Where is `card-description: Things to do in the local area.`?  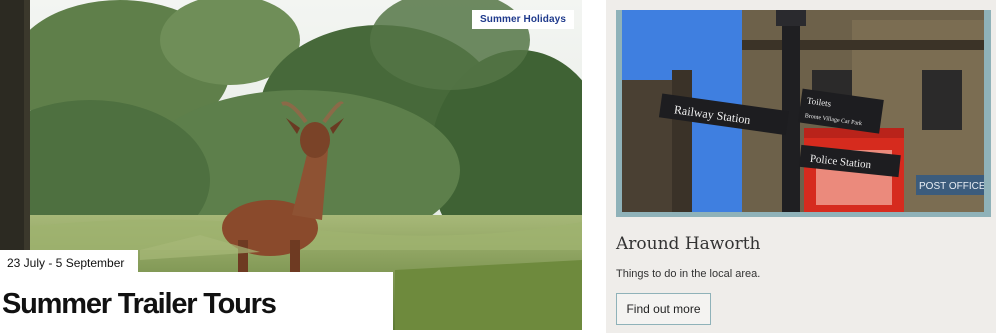 card-description: Things to do in the local area. is located at coordinates (688, 274).